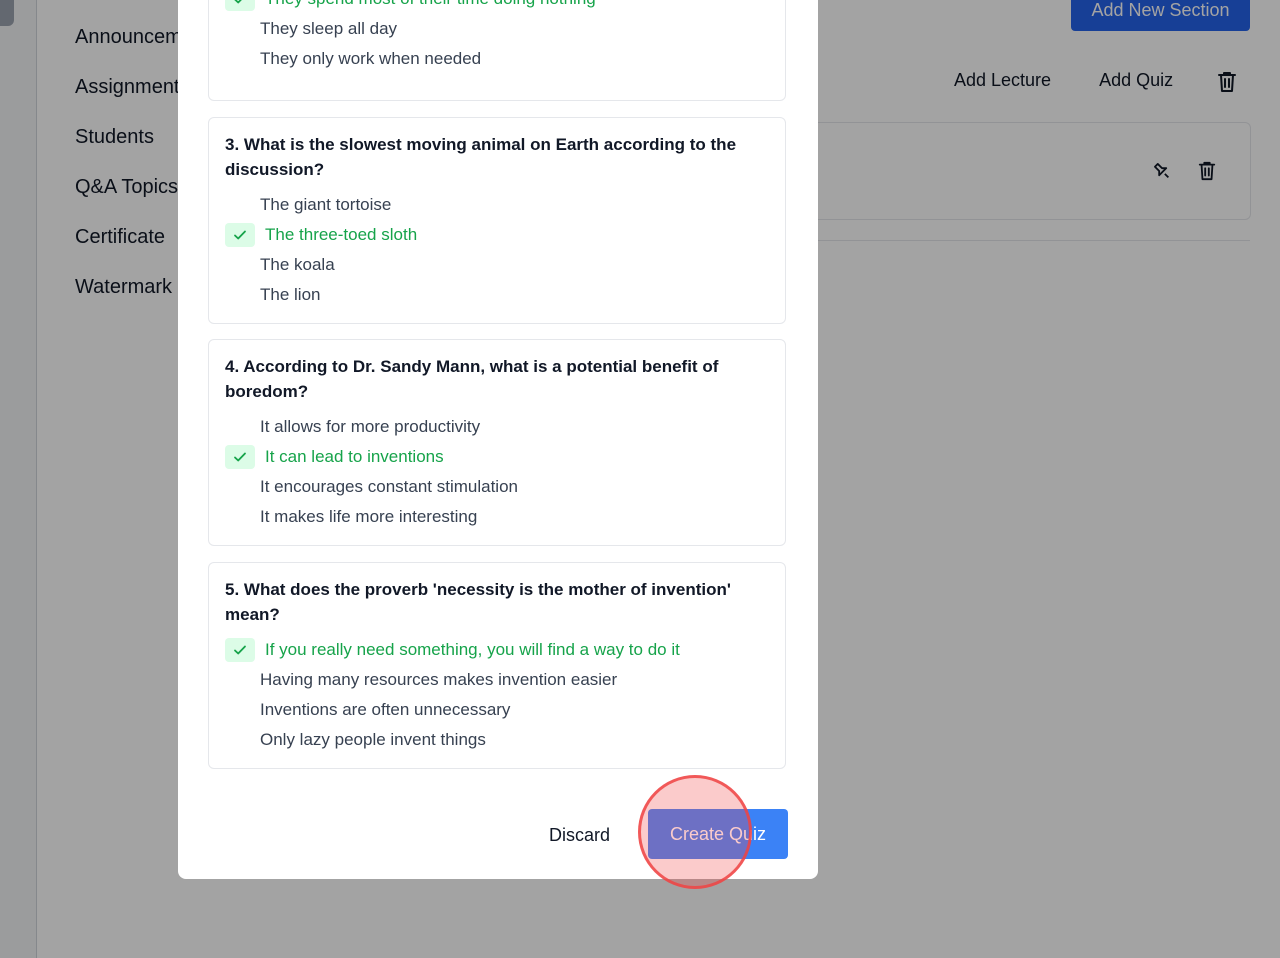  Describe the element at coordinates (497, 457) in the screenshot. I see `option-correct: It can lead to inventions` at that location.